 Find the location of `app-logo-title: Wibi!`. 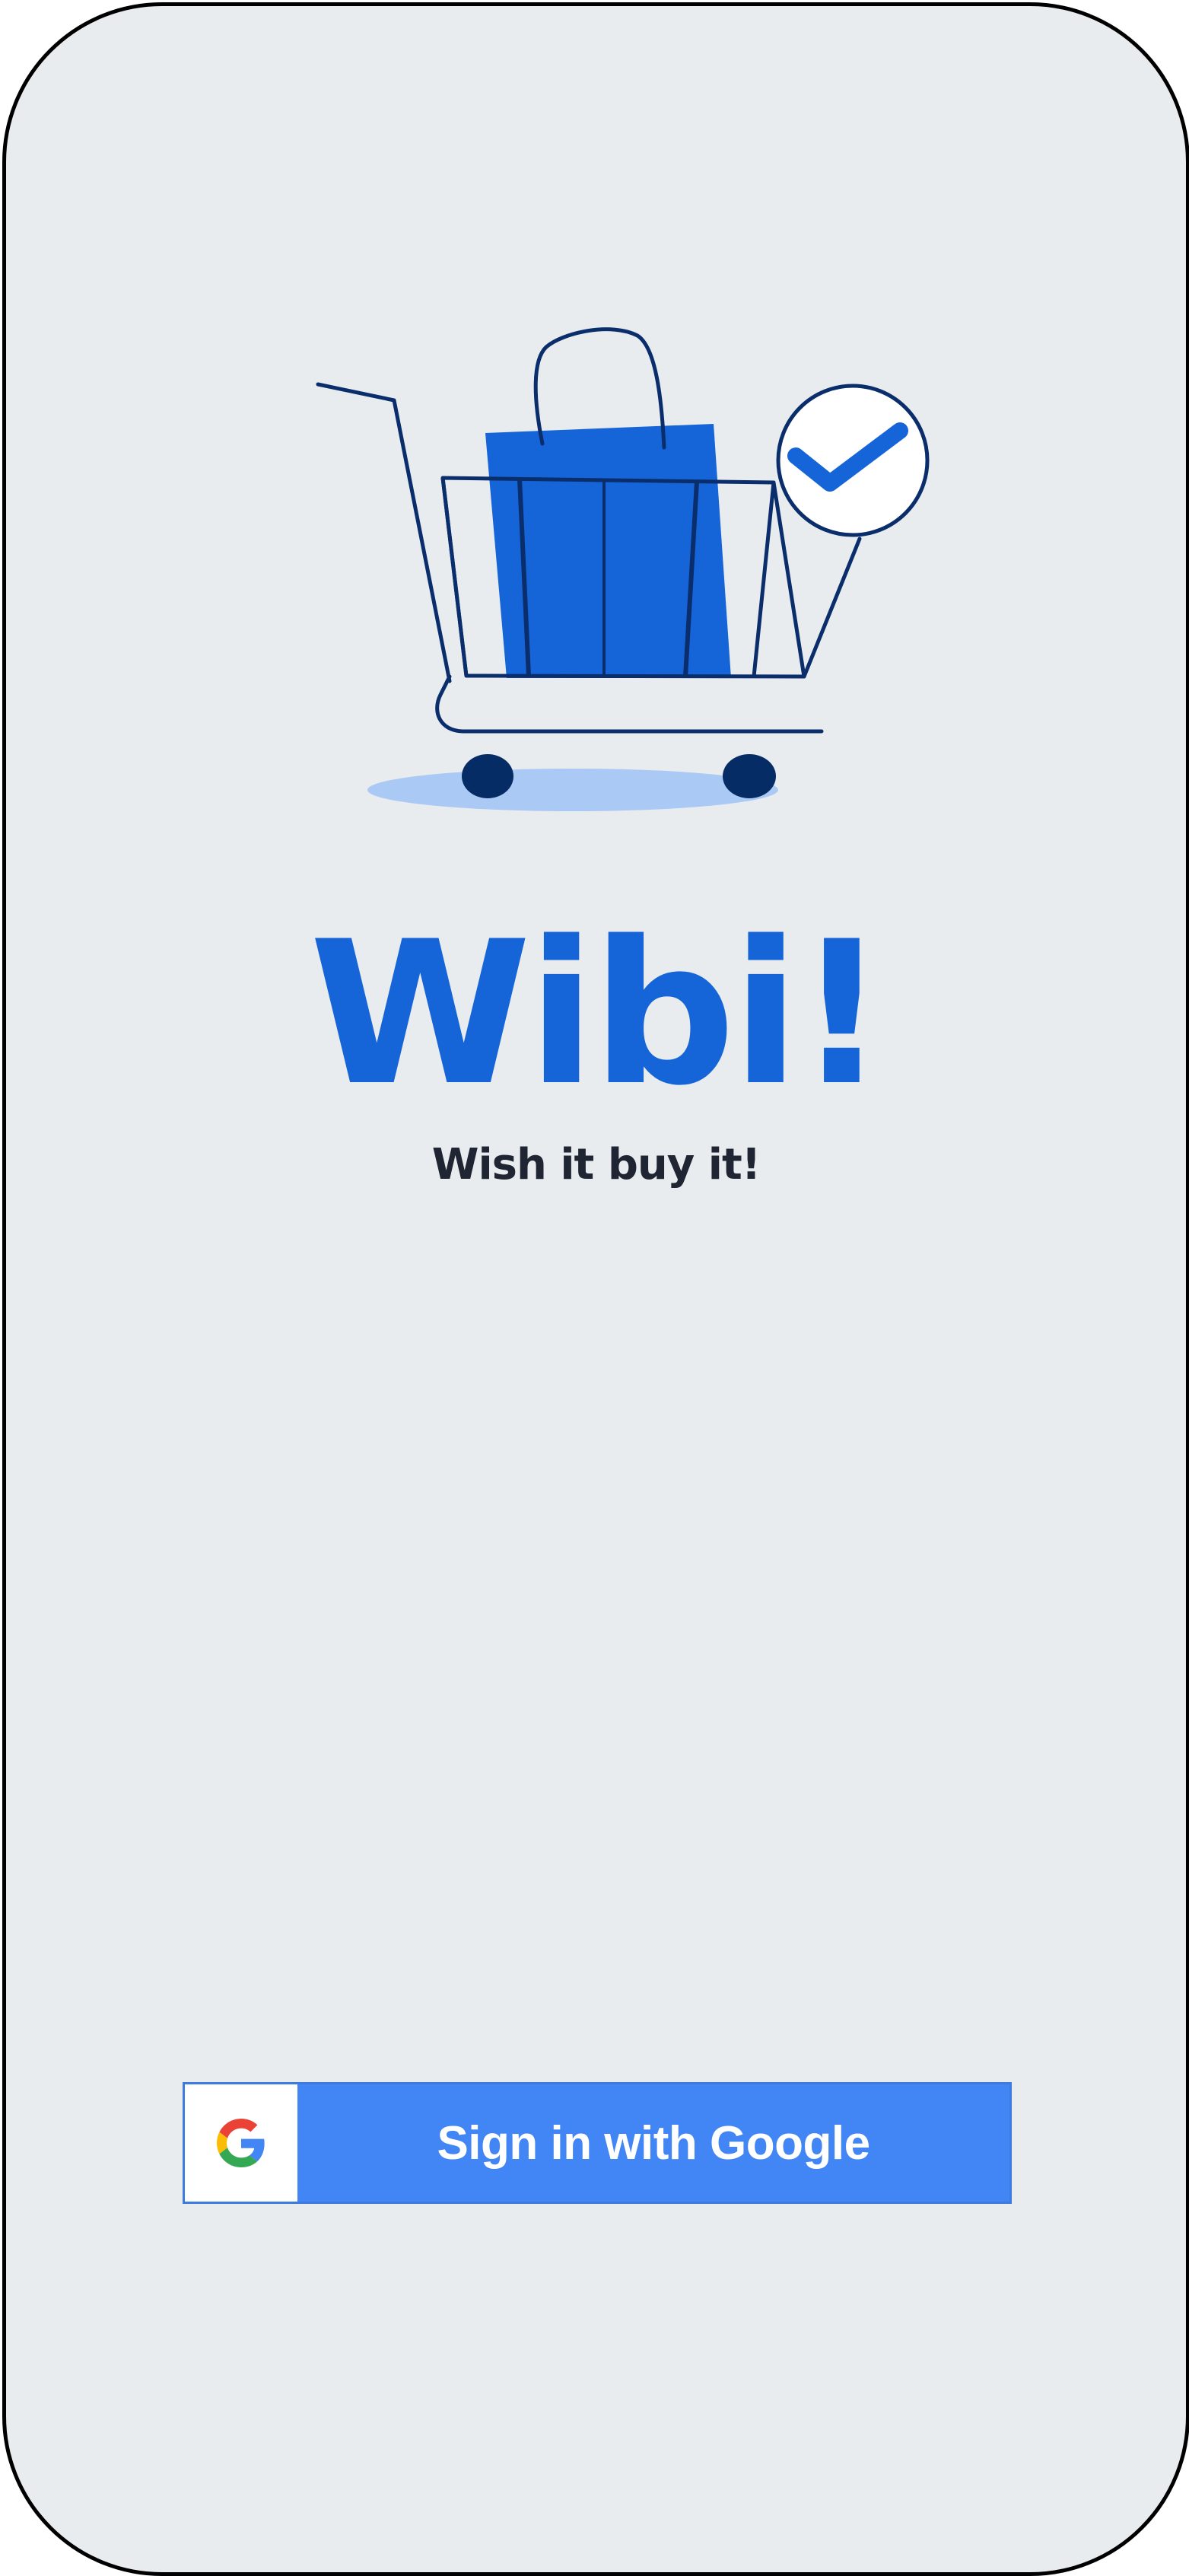

app-logo-title: Wibi! is located at coordinates (599, 1014).